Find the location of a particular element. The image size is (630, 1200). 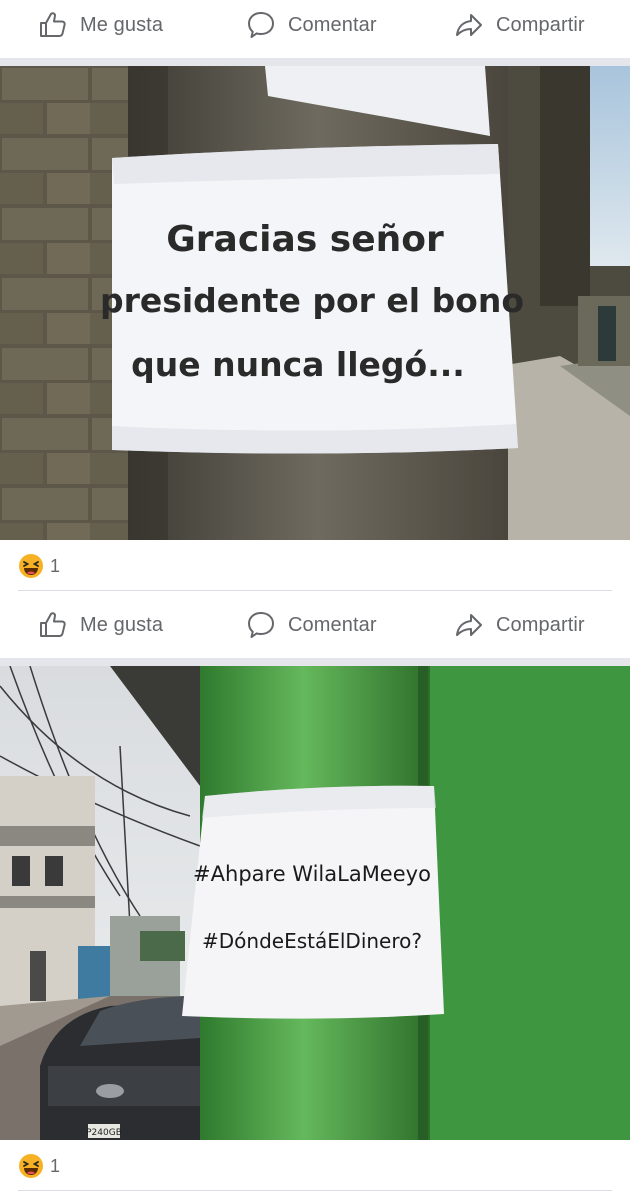

sign-2: #Ahpare WilaLaMeeyo #DóndeEstáElDinero? is located at coordinates (313, 902).